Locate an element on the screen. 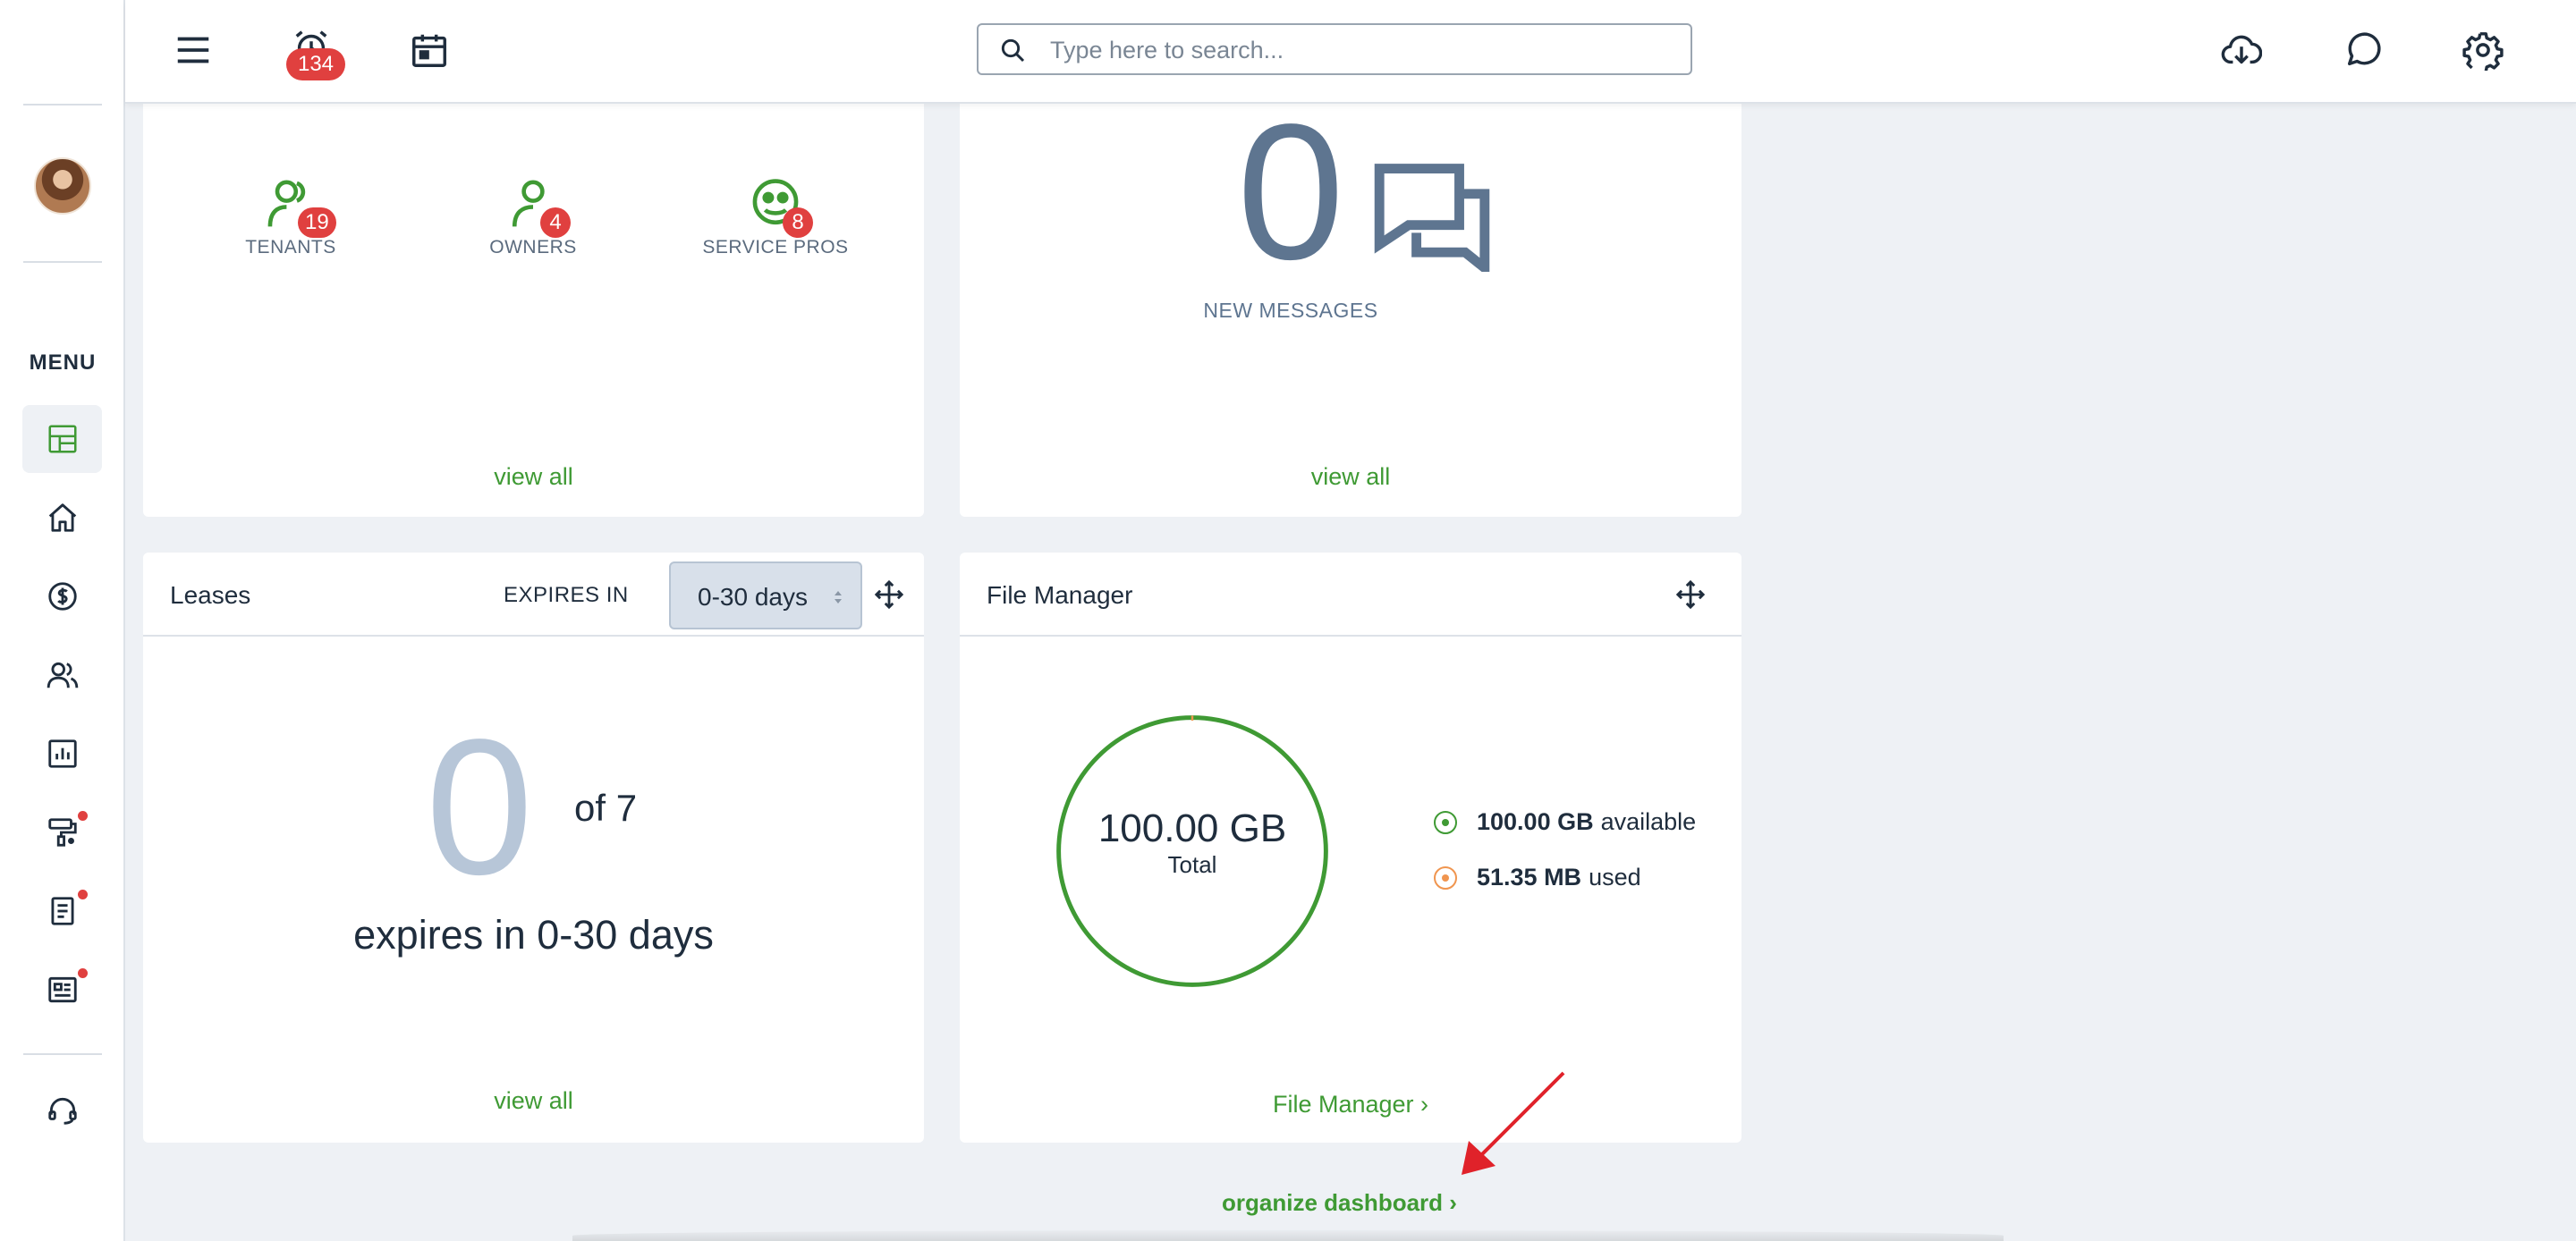 This screenshot has width=2576, height=1241. sidebar: MENU is located at coordinates (62, 620).